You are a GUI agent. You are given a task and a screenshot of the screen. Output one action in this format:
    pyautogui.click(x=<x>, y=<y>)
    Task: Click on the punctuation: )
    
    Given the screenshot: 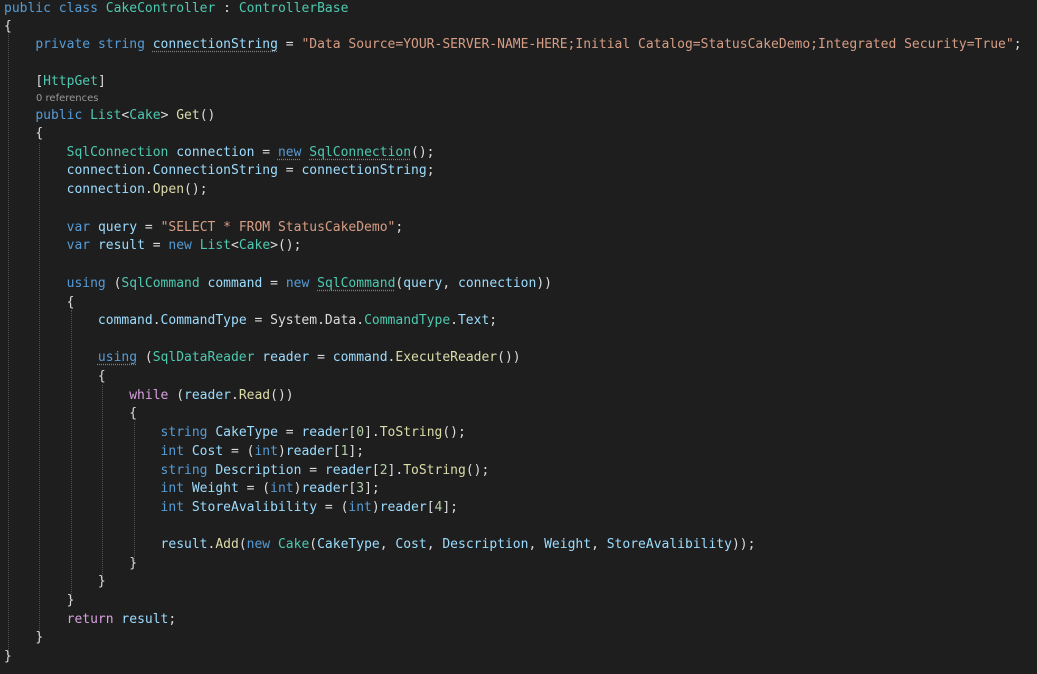 What is the action you would take?
    pyautogui.click(x=281, y=451)
    